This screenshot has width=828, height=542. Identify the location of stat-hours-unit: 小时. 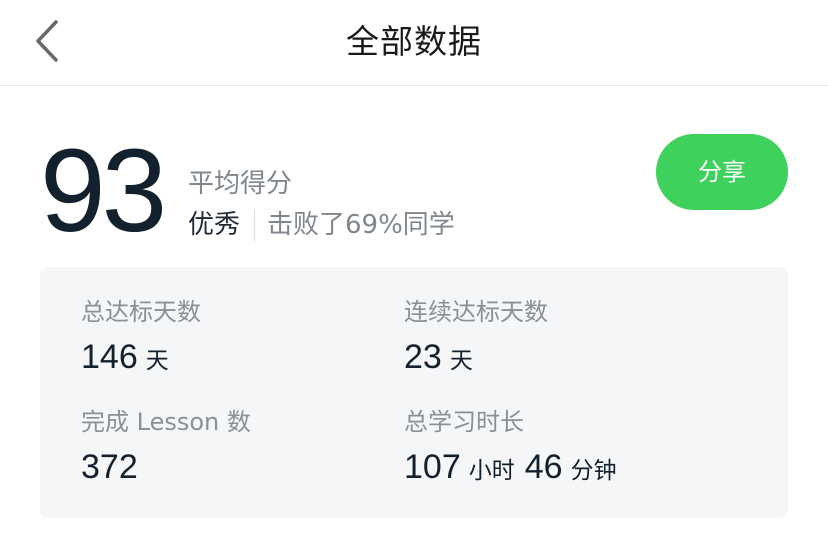
(491, 471).